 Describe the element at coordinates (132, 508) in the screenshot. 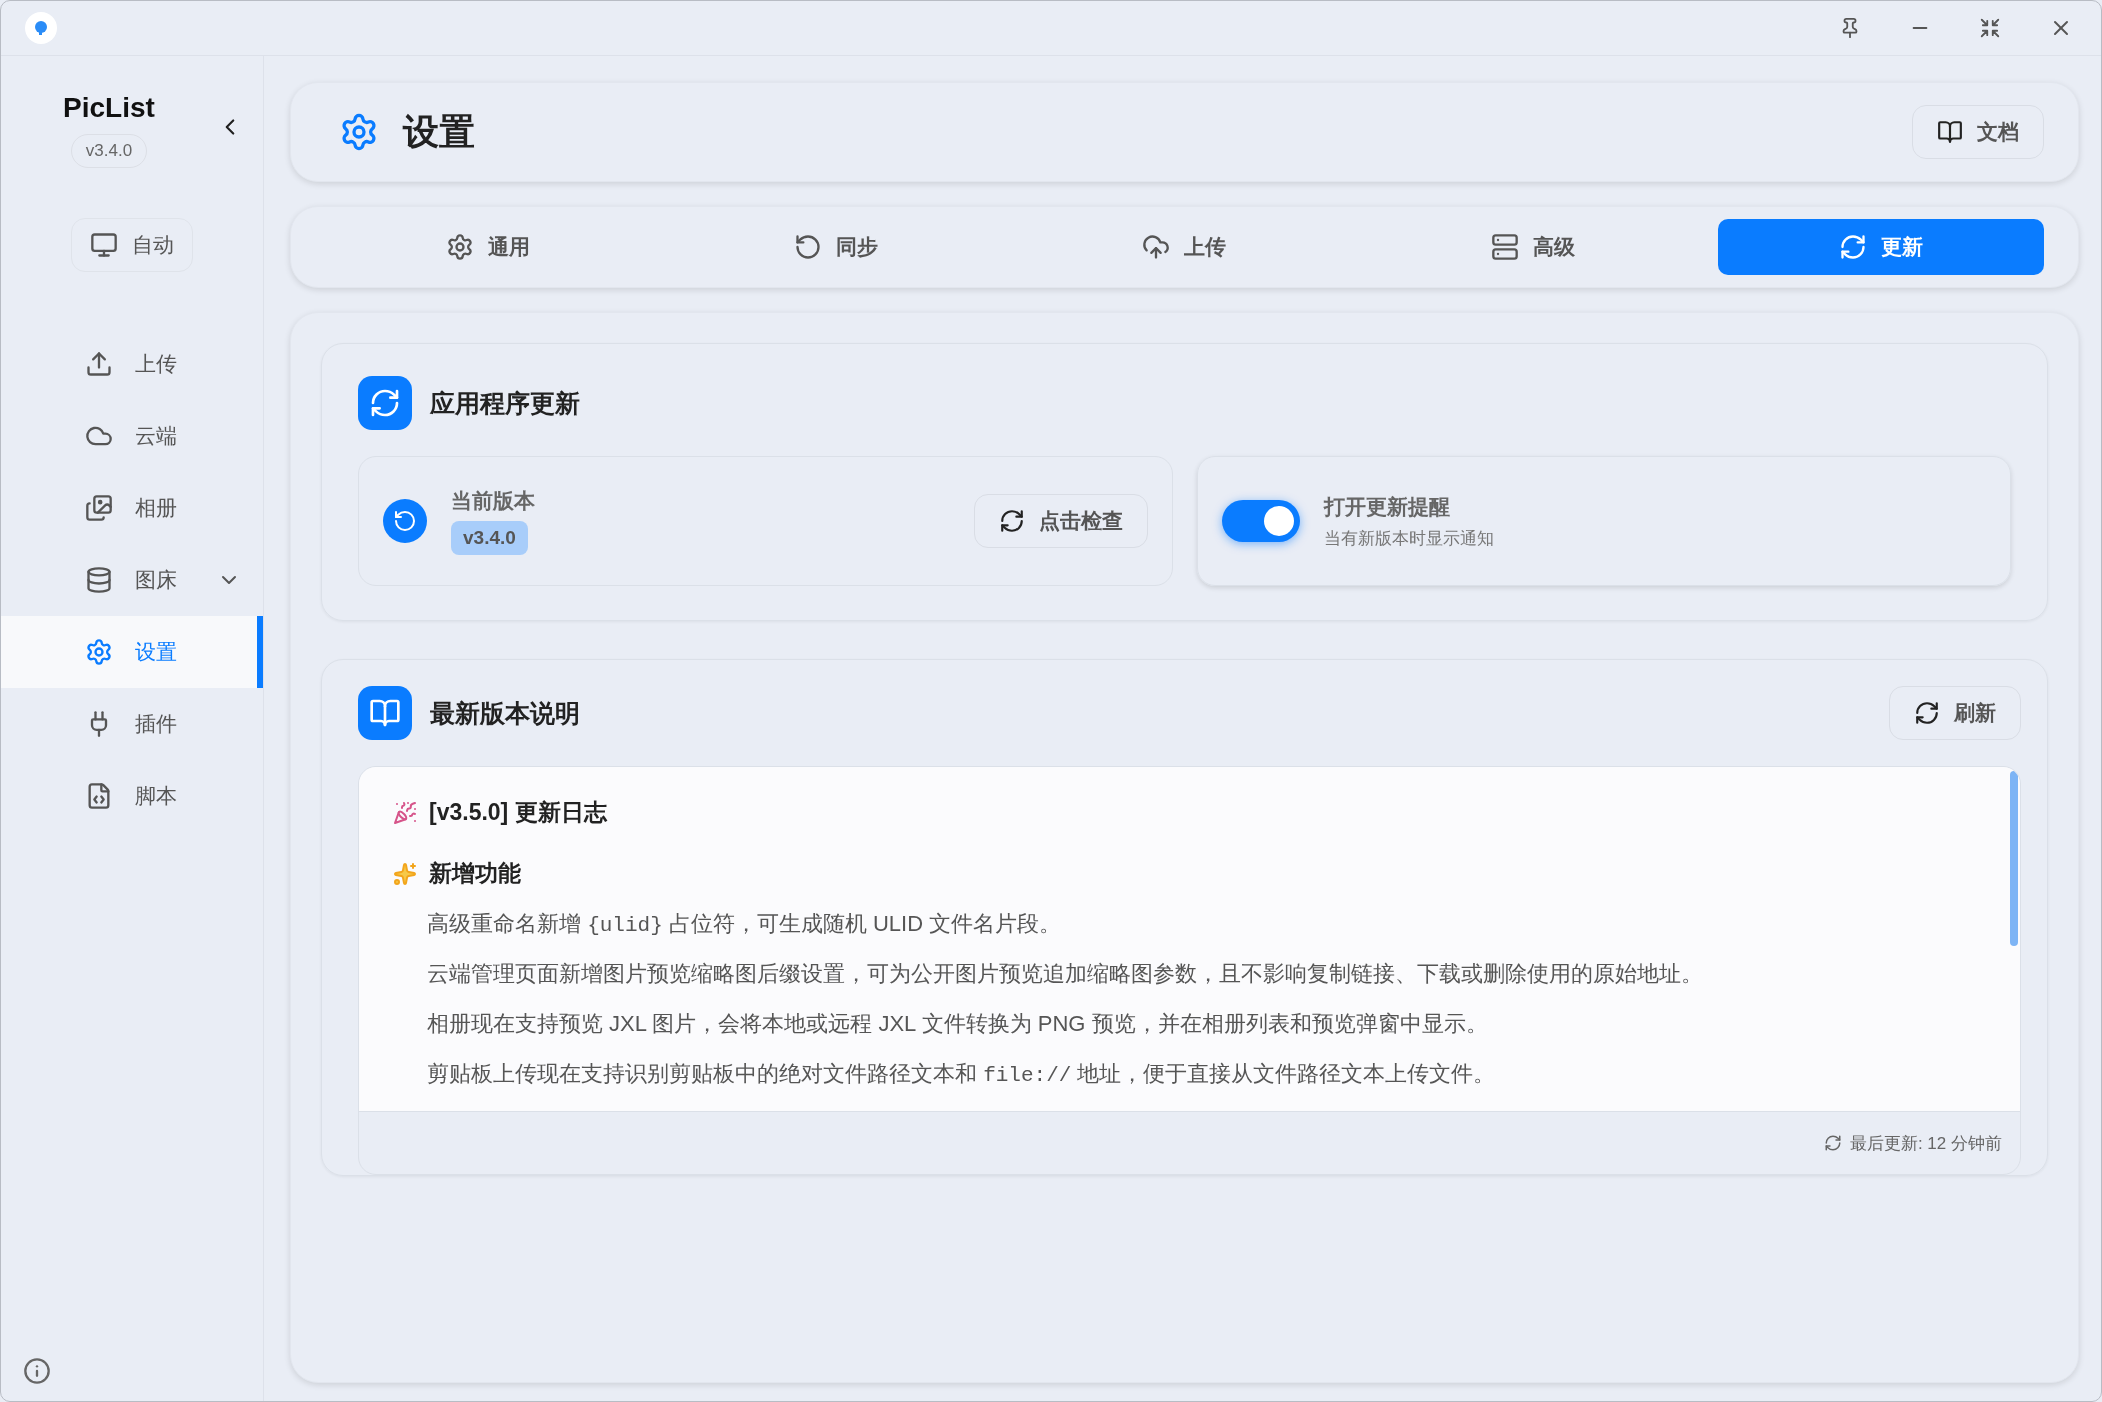

I see `sidebar-item: 相册` at that location.